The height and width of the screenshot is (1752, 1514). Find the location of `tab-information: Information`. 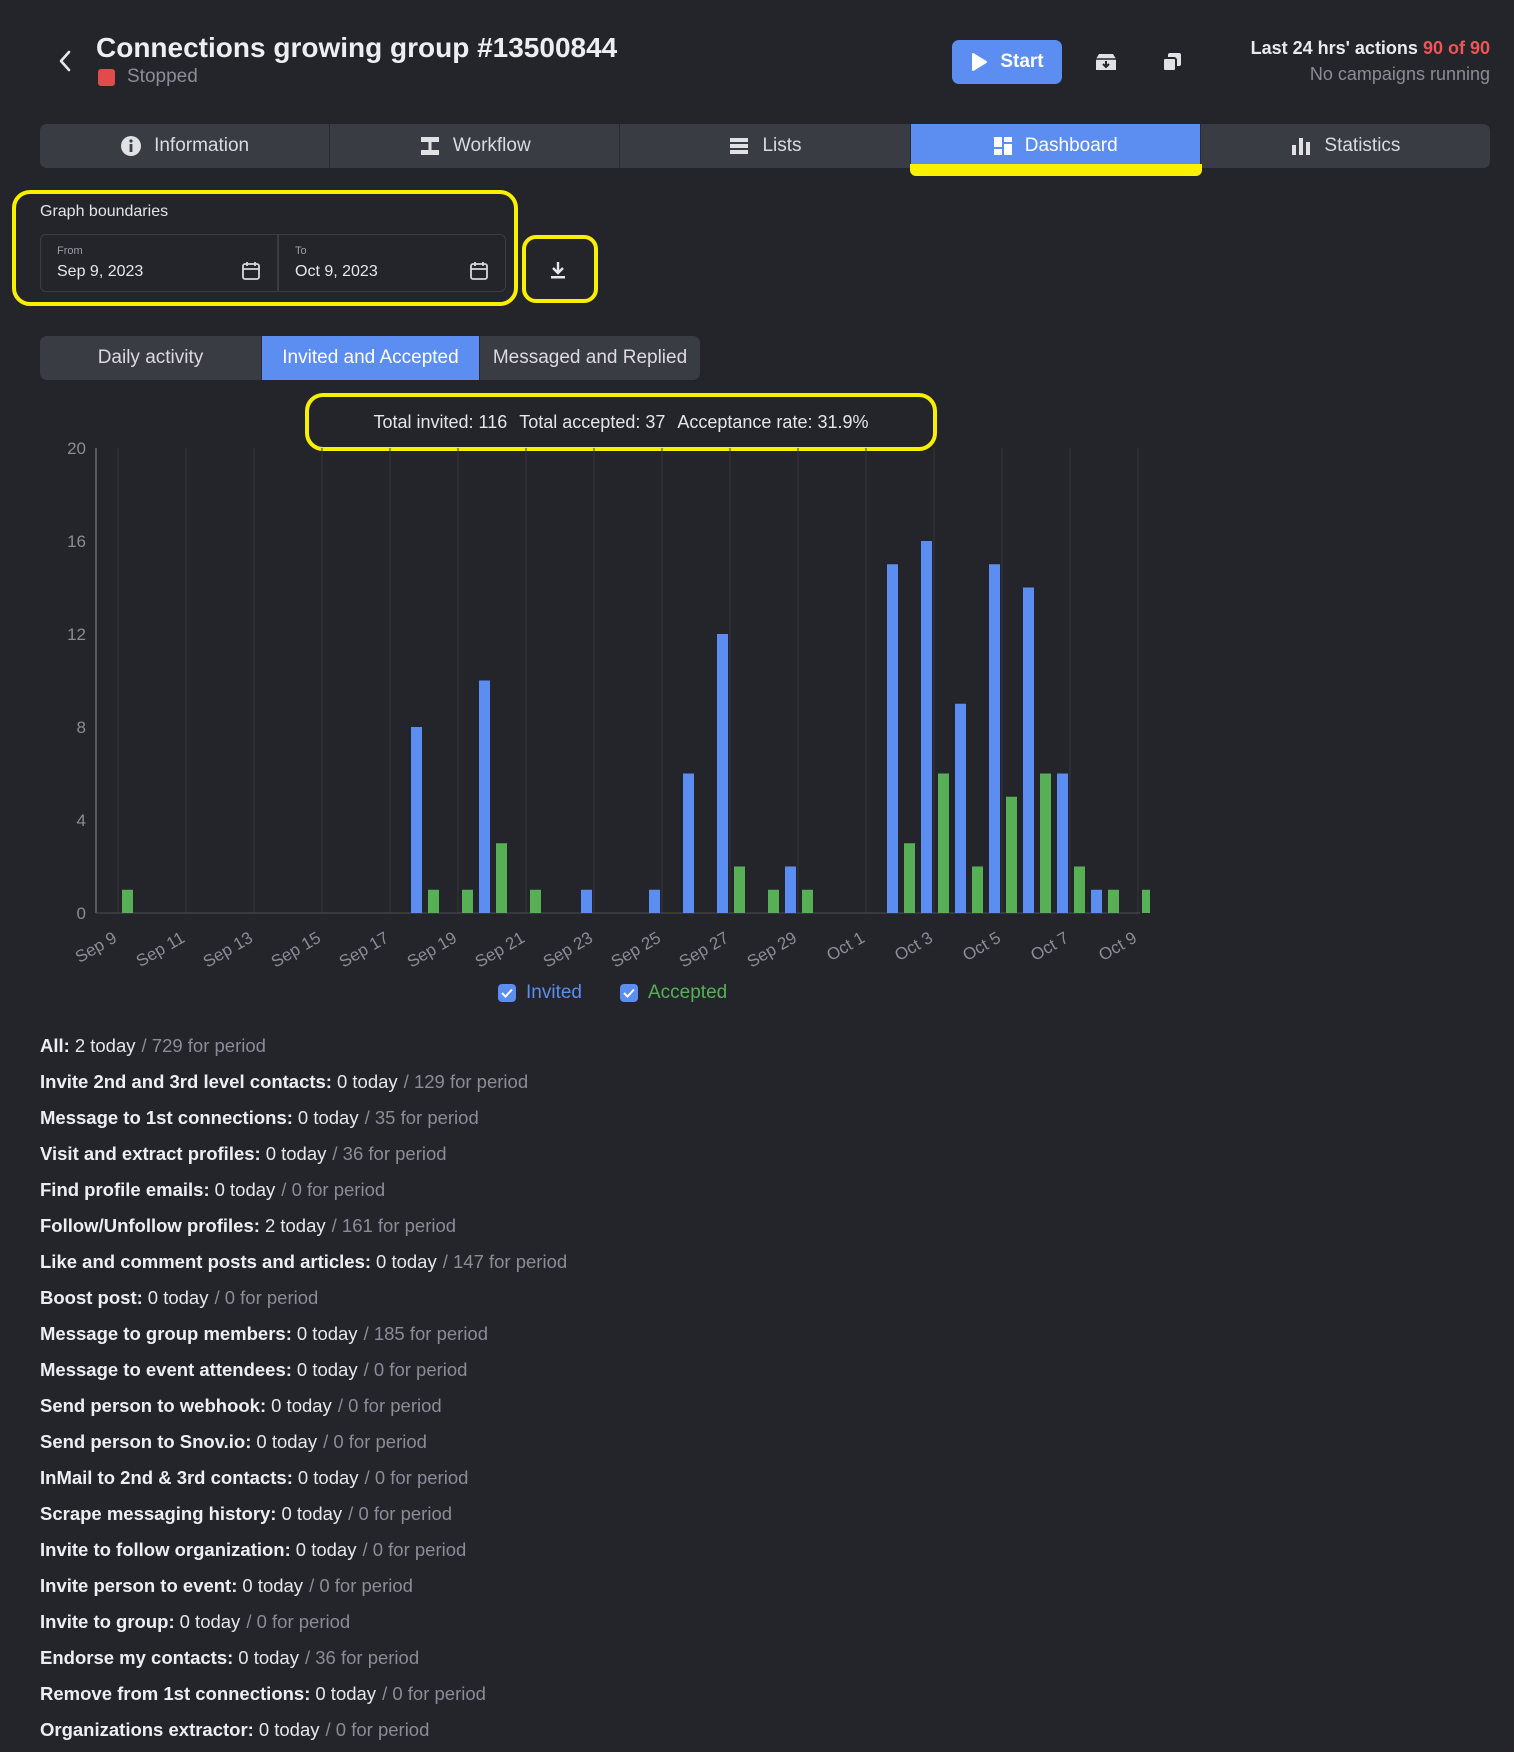

tab-information: Information is located at coordinates (185, 146).